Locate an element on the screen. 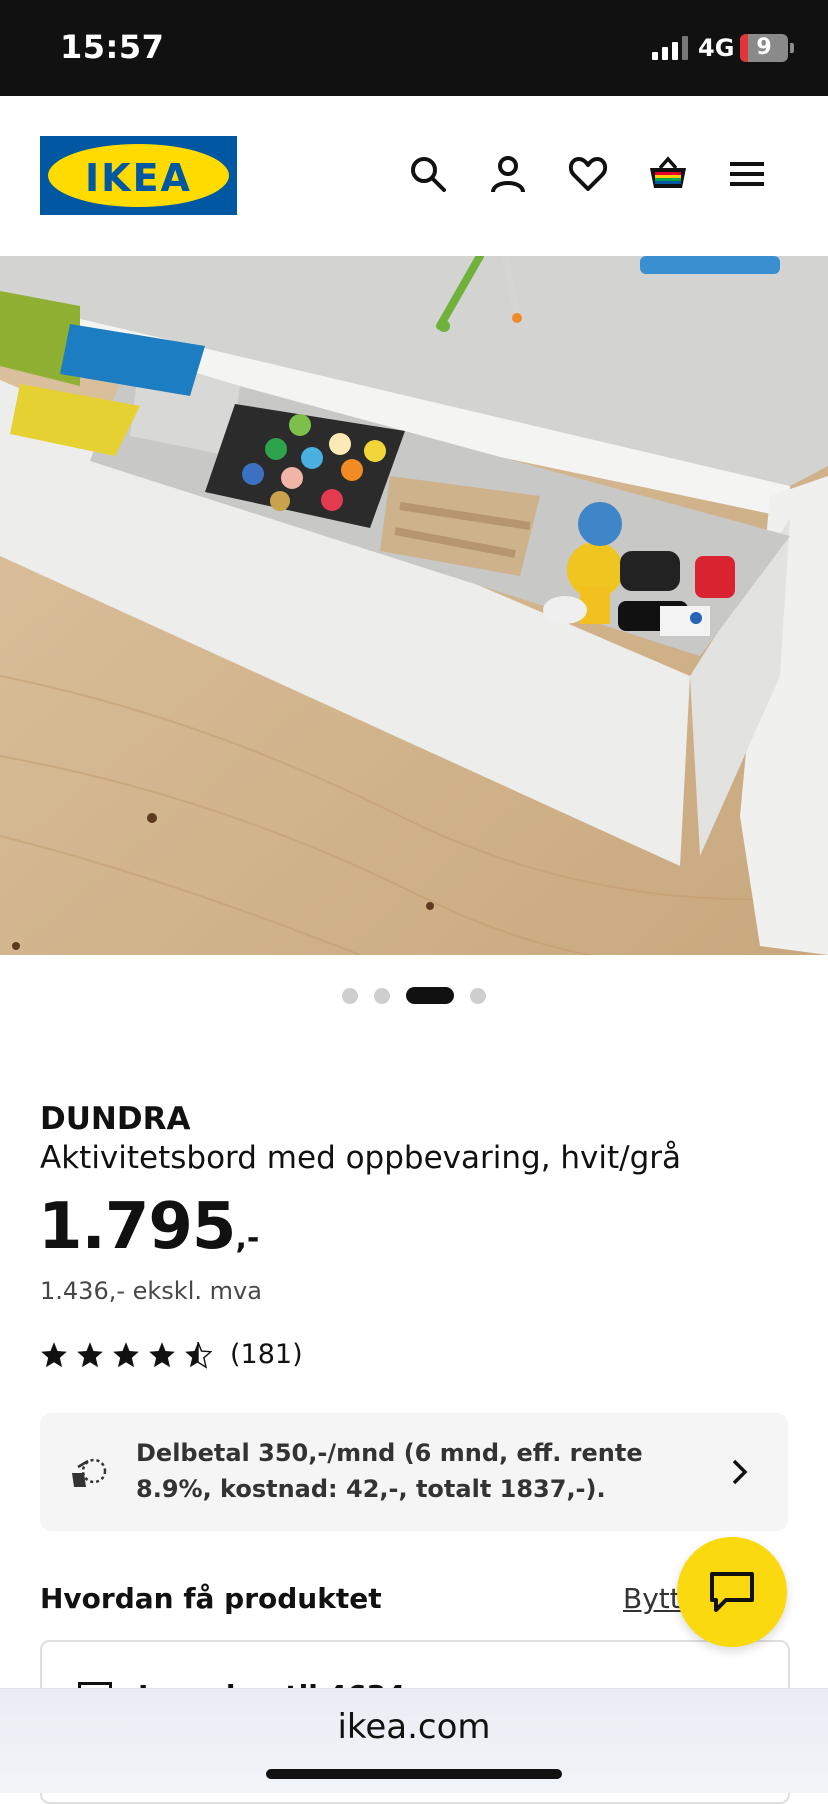  account-icon is located at coordinates (508, 174).